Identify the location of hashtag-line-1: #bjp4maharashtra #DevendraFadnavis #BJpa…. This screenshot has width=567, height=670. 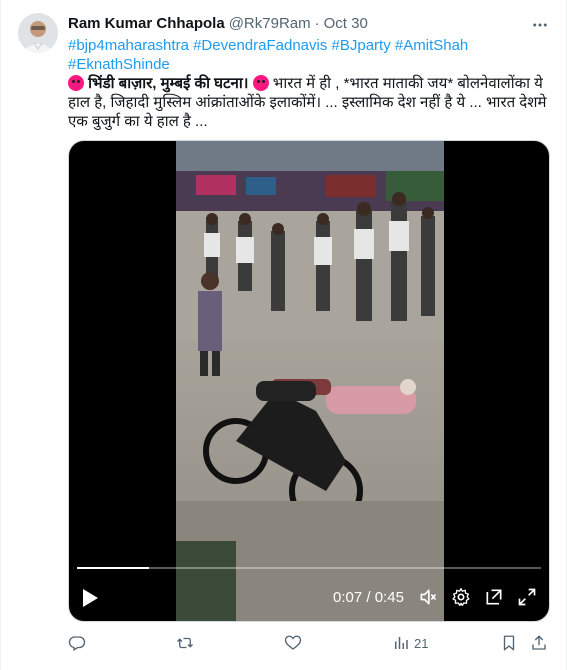
(310, 45).